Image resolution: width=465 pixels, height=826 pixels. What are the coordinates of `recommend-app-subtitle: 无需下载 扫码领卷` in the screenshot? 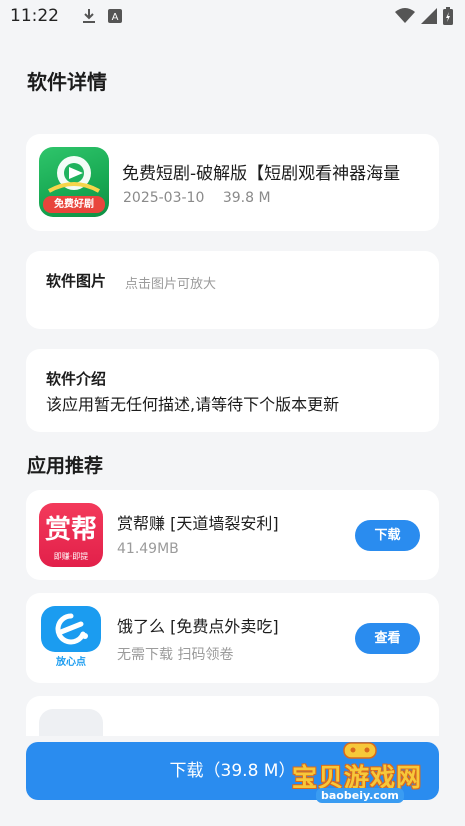 It's located at (175, 655).